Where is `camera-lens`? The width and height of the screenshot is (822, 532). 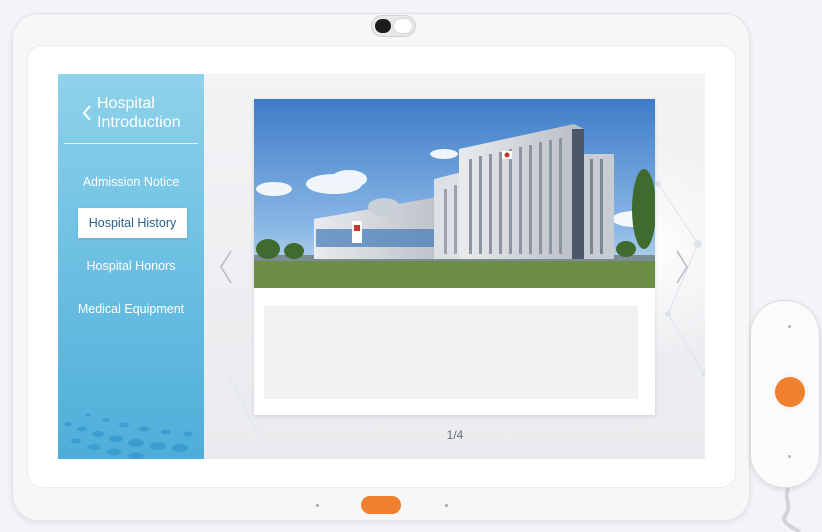
camera-lens is located at coordinates (383, 26).